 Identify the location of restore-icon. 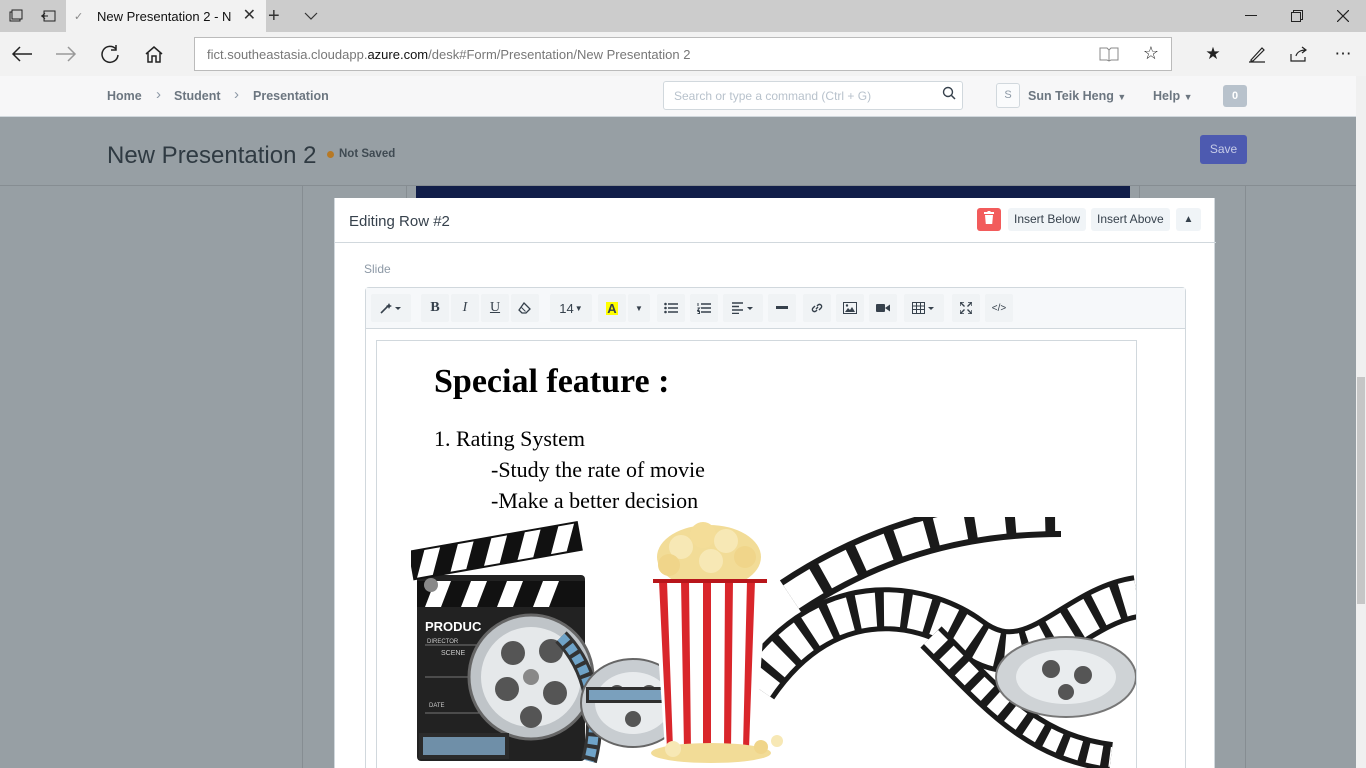
(1297, 16).